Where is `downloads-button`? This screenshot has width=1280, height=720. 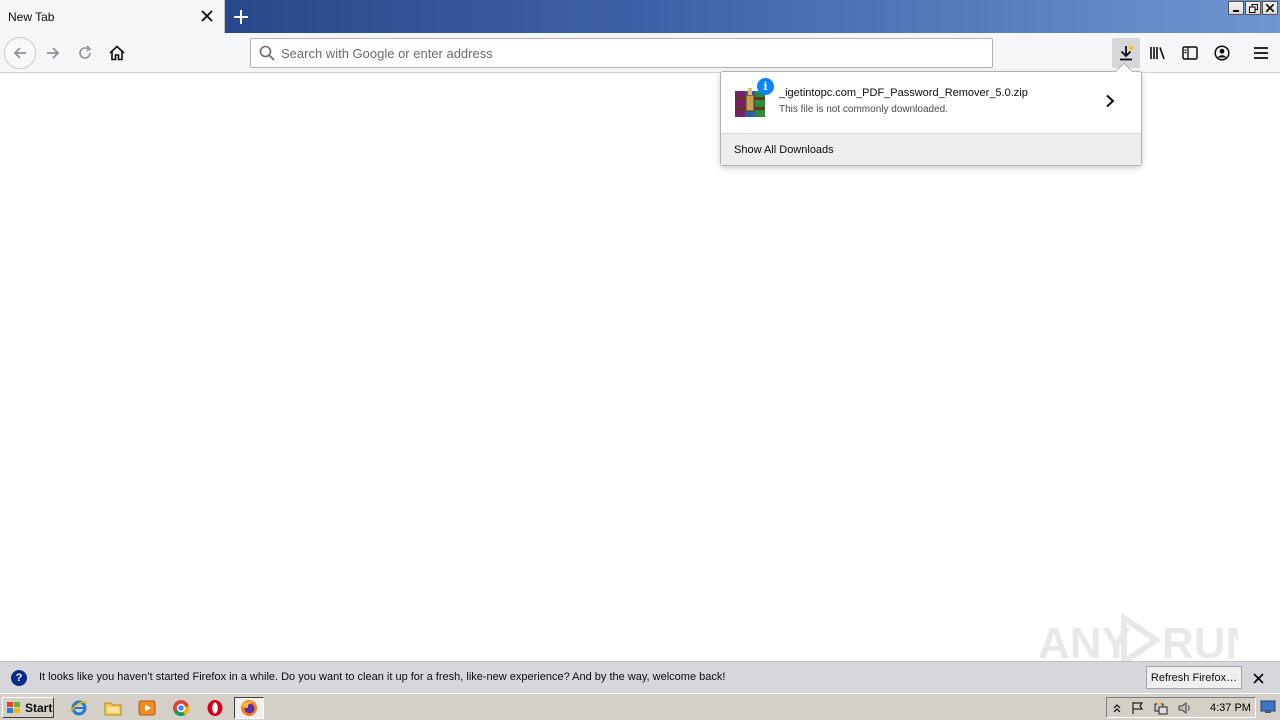 downloads-button is located at coordinates (1126, 53).